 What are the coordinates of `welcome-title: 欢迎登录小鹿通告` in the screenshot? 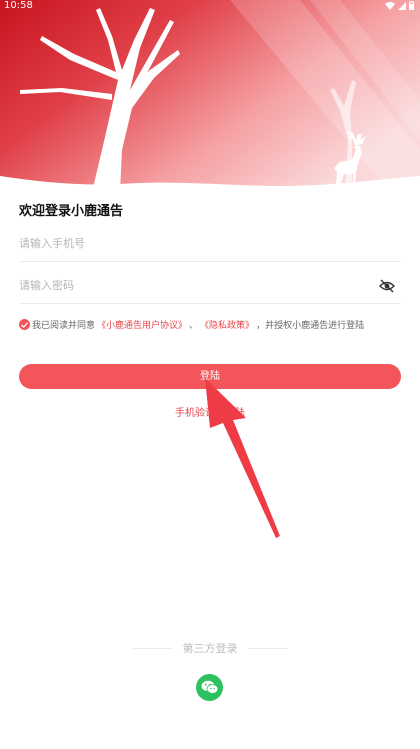 It's located at (71, 211).